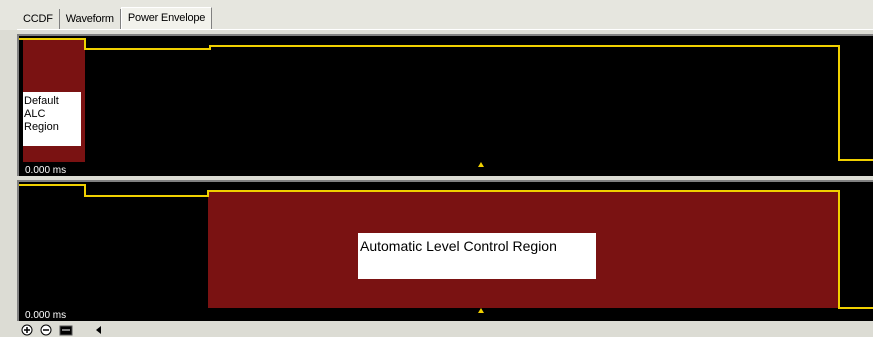 Image resolution: width=873 pixels, height=337 pixels. What do you see at coordinates (52, 119) in the screenshot?
I see `default-alc-region-label: Default ALC Region` at bounding box center [52, 119].